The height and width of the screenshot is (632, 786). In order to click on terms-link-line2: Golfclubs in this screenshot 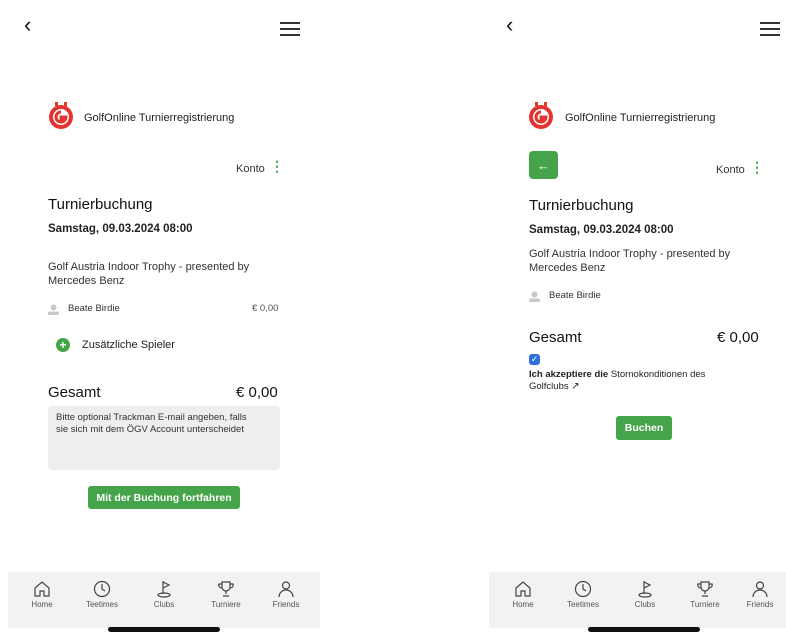, I will do `click(549, 386)`.